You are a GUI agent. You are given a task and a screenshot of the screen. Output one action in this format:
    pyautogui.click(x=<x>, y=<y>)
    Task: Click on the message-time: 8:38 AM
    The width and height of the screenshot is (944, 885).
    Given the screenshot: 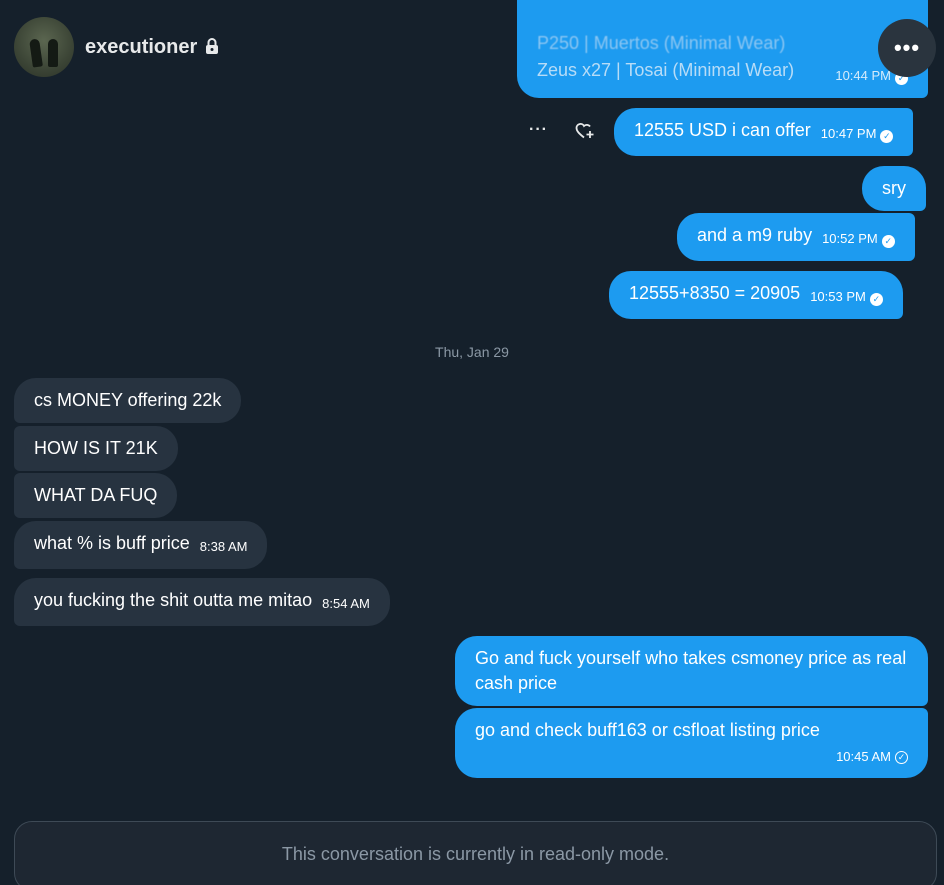 What is the action you would take?
    pyautogui.click(x=223, y=546)
    